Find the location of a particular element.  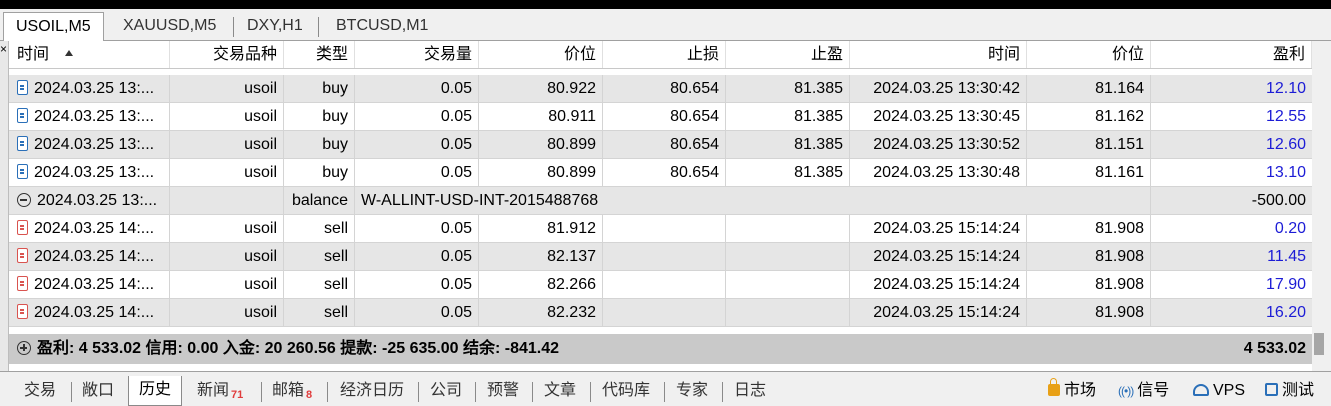

col-header-tp: 止盈 is located at coordinates (788, 54).